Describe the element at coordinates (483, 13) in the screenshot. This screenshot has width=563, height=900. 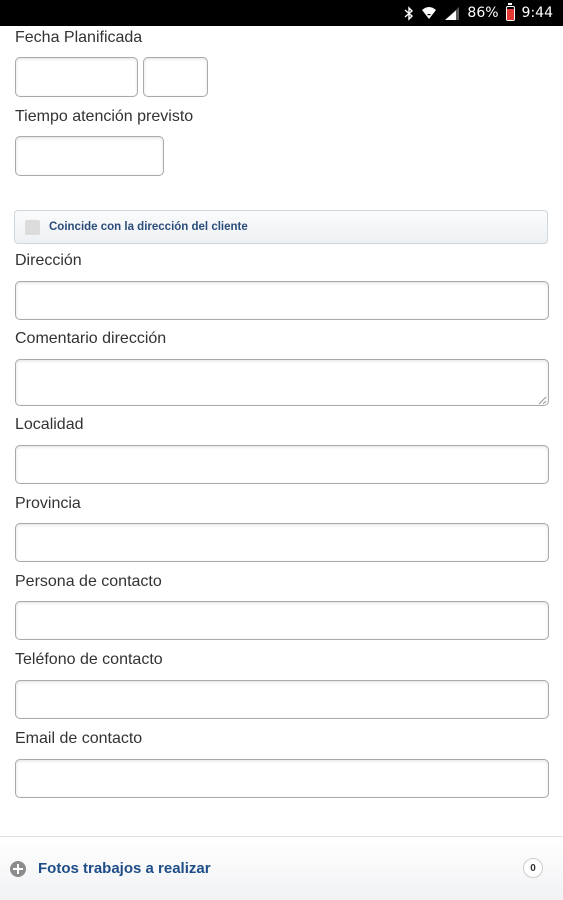
I see `battery-percent: 86%` at that location.